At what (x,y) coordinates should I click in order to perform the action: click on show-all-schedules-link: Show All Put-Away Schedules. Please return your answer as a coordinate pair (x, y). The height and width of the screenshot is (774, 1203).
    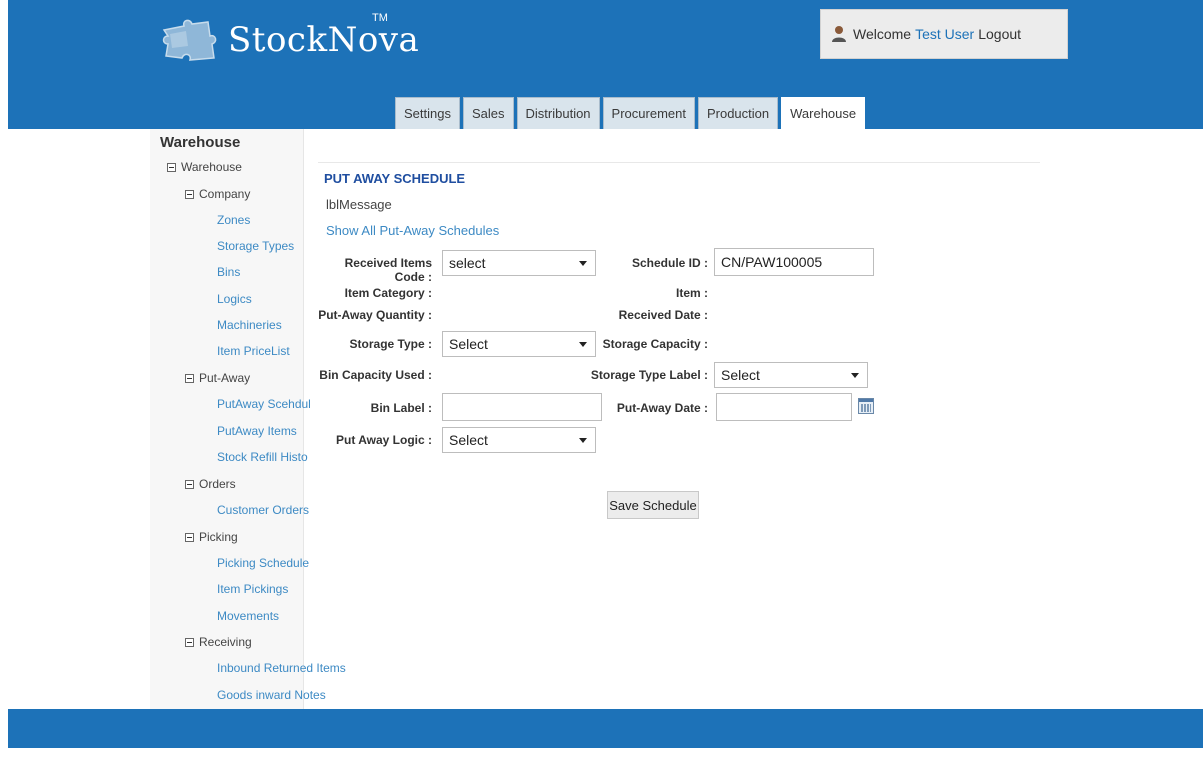
    Looking at the image, I should click on (412, 230).